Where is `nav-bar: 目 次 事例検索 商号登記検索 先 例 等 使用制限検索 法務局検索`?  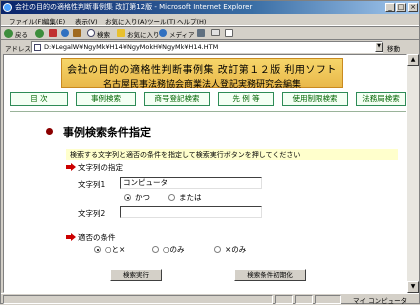
nav-bar: 目 次 事例検索 商号登記検索 先 例 等 使用制限検索 法務局検索 is located at coordinates (208, 99).